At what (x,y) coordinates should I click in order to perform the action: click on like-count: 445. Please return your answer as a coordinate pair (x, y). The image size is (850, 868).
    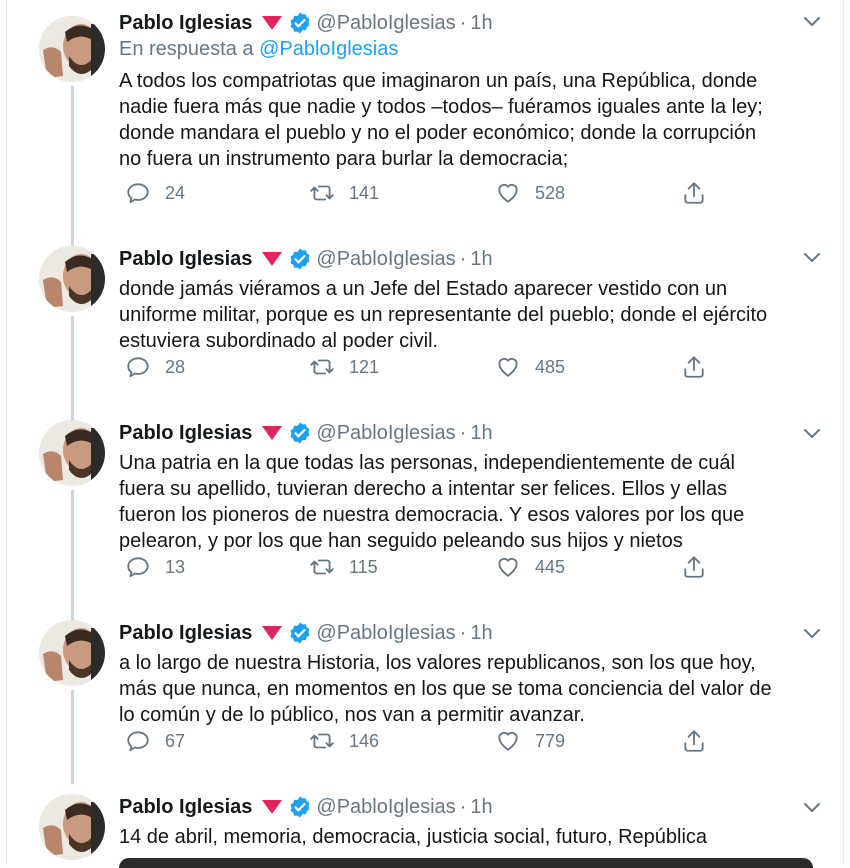
    Looking at the image, I should click on (550, 566).